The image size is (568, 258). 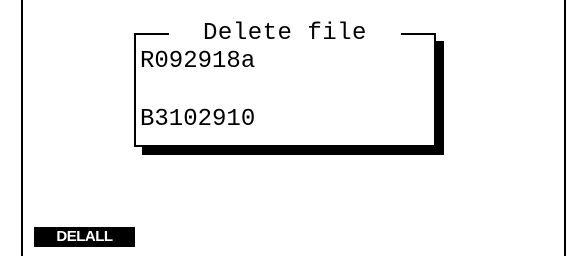 I want to click on file-item: R092918a, so click(x=197, y=62).